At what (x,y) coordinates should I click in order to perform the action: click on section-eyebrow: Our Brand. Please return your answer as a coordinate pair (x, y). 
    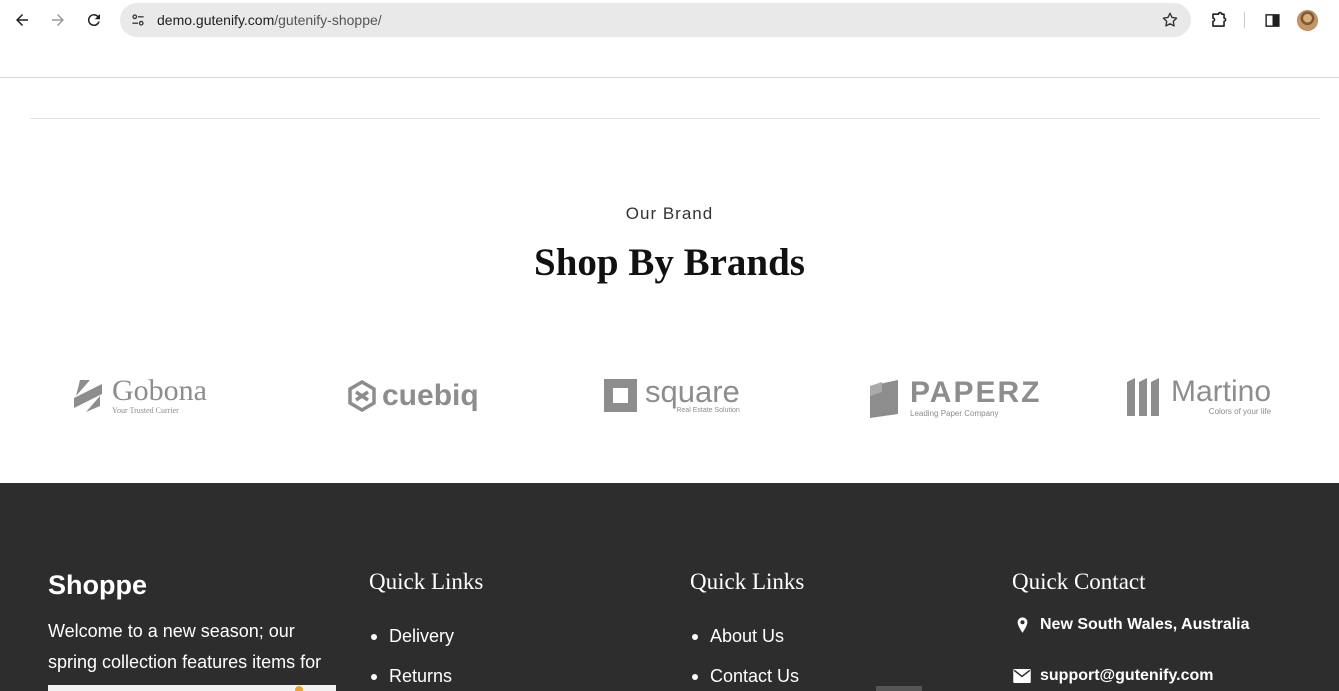
    Looking at the image, I should click on (669, 213).